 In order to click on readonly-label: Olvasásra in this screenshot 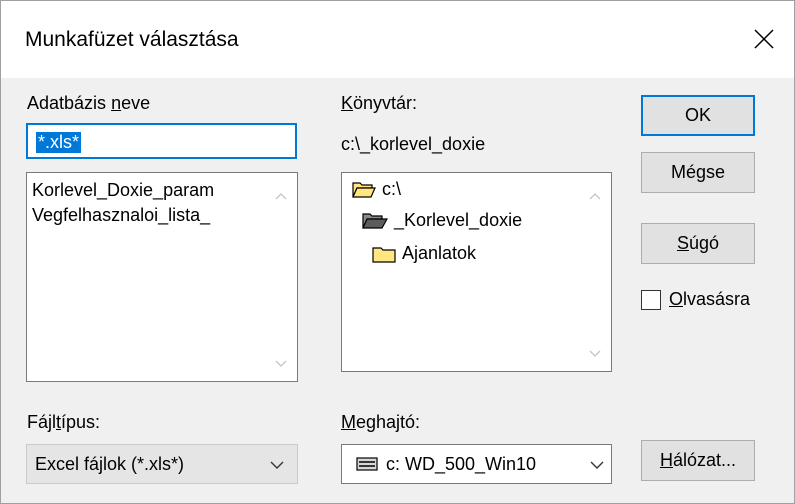, I will do `click(709, 299)`.